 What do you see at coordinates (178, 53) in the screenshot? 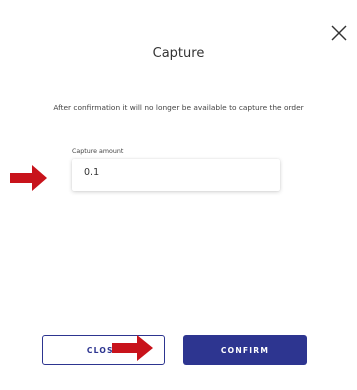
I see `dialog-title: Capture` at bounding box center [178, 53].